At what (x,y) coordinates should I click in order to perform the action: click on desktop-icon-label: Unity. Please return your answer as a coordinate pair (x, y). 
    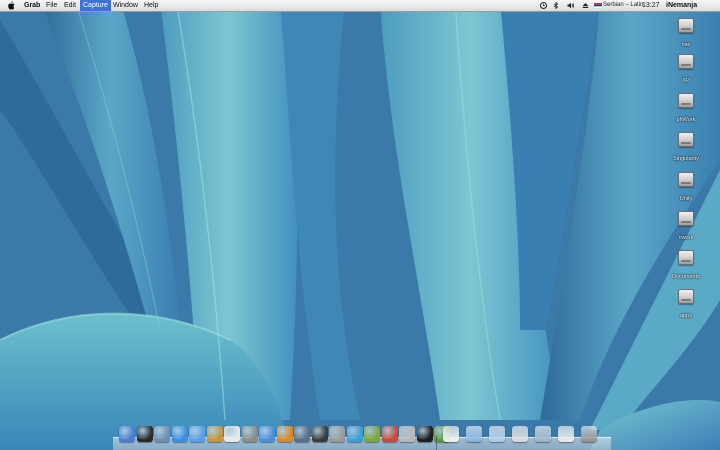
    Looking at the image, I should click on (686, 199).